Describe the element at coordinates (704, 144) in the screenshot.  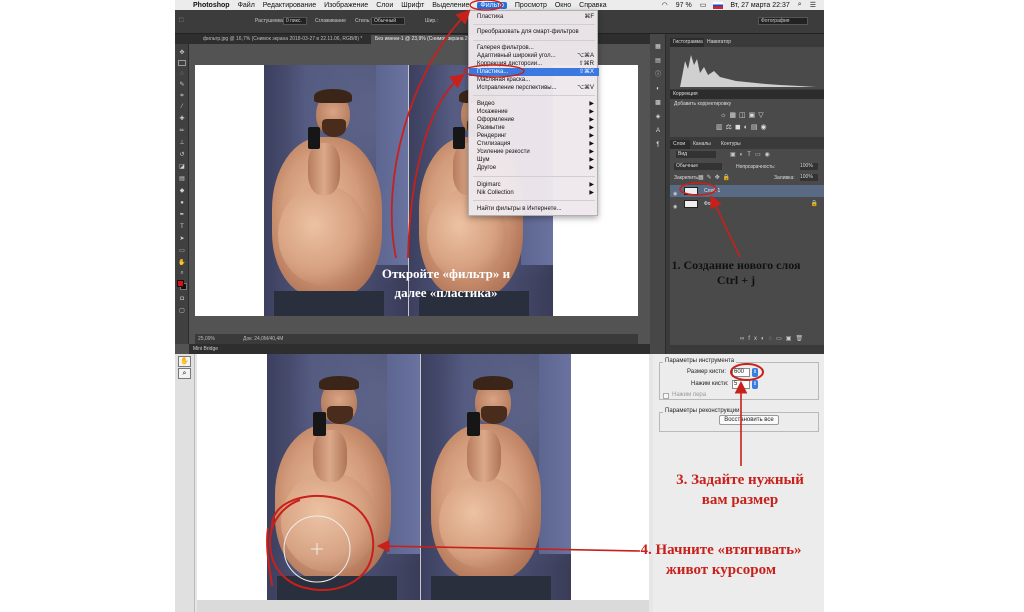
I see `tab-channels: Каналы` at that location.